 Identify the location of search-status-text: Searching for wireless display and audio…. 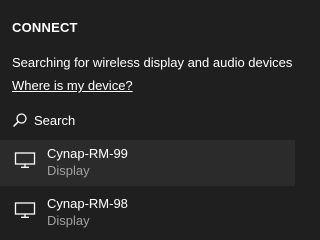
(152, 62).